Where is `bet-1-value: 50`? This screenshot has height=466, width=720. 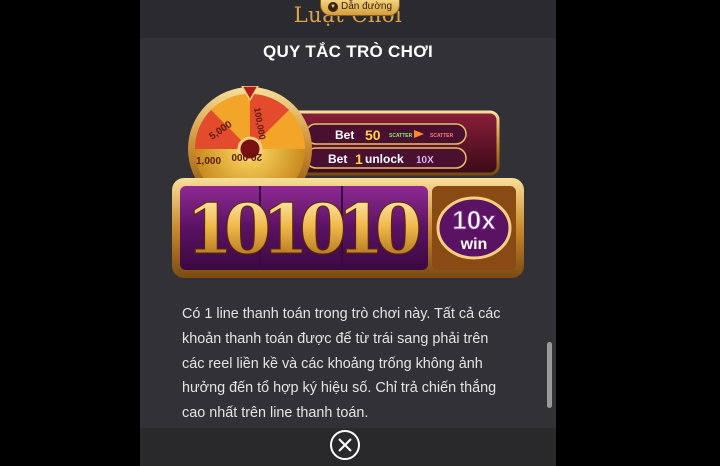
bet-1-value: 50 is located at coordinates (373, 135).